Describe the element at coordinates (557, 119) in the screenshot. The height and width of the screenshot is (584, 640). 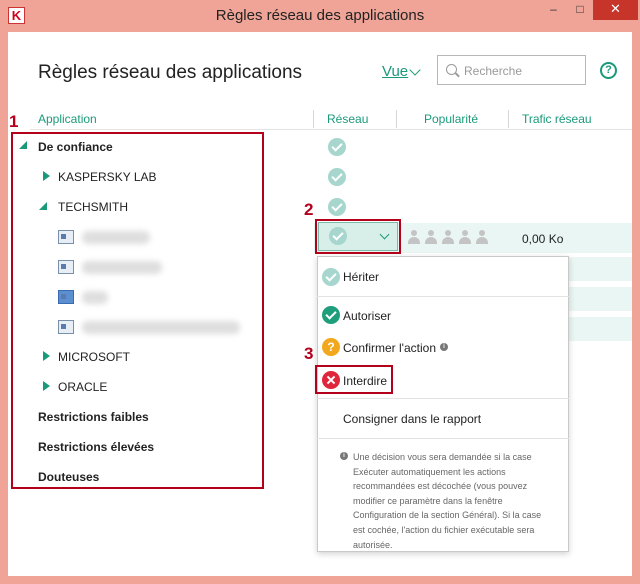
I see `column-traffic: Trafic réseau` at that location.